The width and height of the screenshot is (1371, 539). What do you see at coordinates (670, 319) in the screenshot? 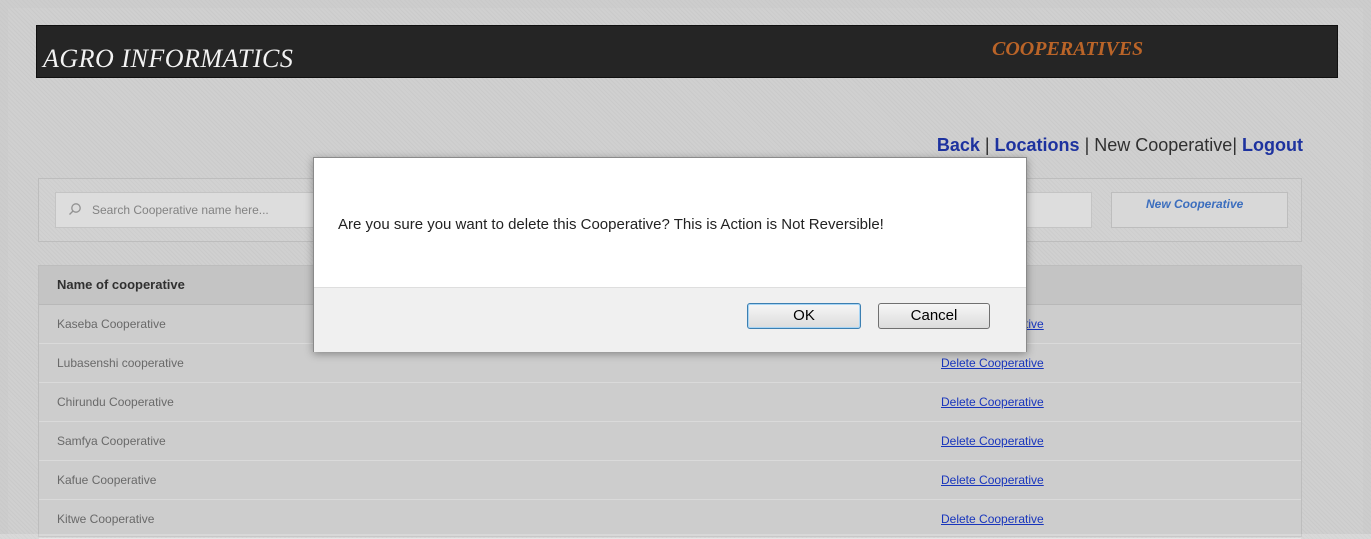
I see `dialog-footer: OK Cancel` at bounding box center [670, 319].